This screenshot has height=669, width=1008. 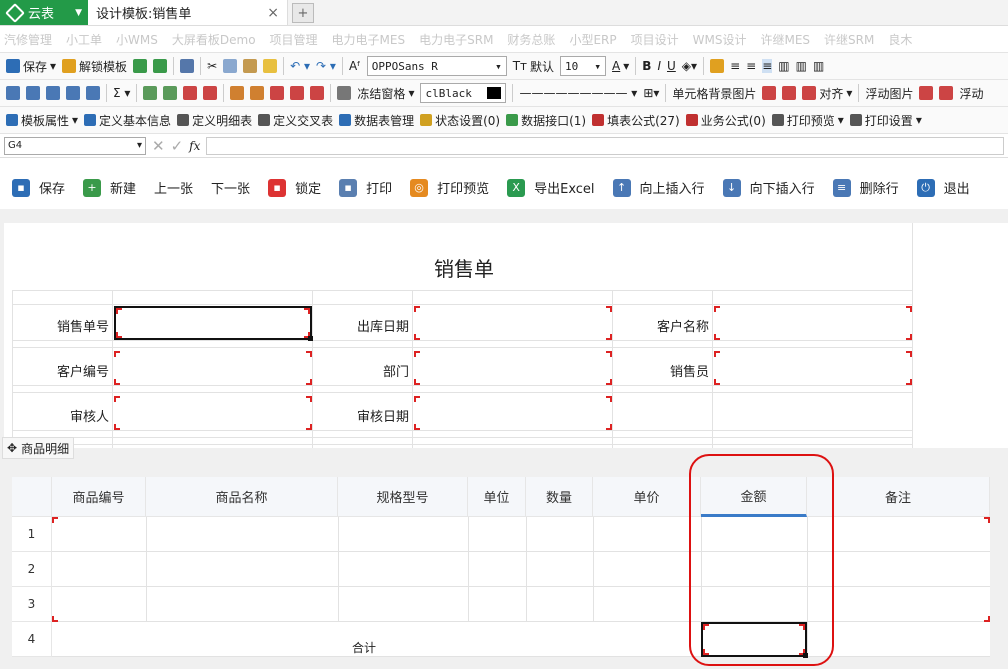 What do you see at coordinates (583, 66) in the screenshot?
I see `font-size-select: 10 ▾` at bounding box center [583, 66].